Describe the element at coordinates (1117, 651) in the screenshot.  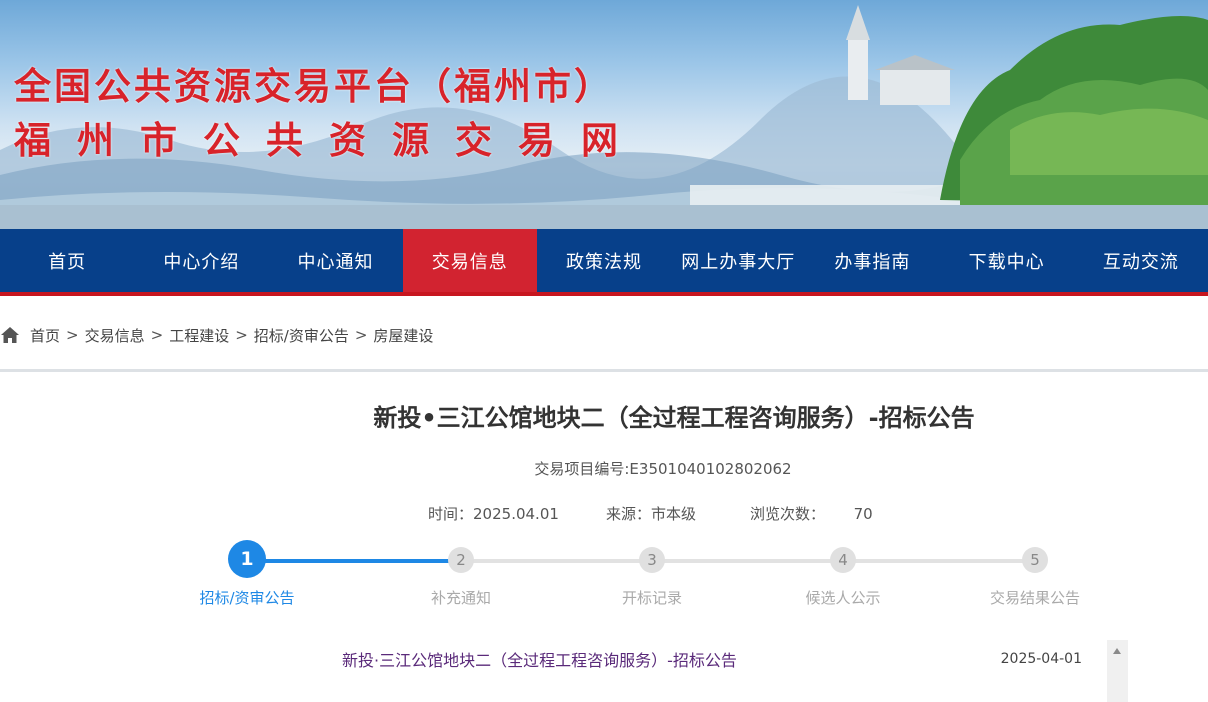
I see `scroll-up-icon` at that location.